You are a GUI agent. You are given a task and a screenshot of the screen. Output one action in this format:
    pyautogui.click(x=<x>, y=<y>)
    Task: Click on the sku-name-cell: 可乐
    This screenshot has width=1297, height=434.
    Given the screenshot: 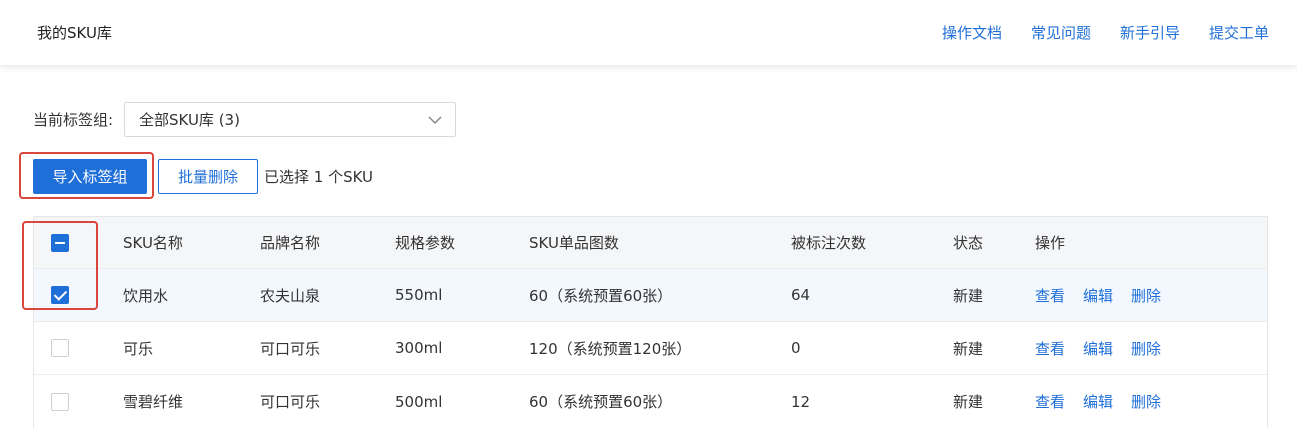 What is the action you would take?
    pyautogui.click(x=138, y=348)
    